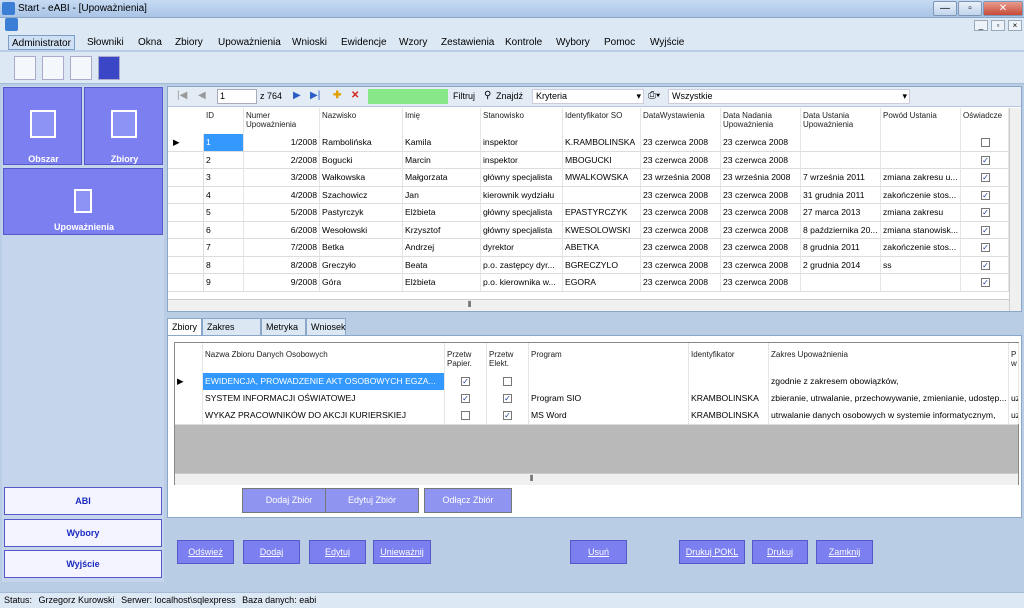  I want to click on delete-button: Usuń, so click(598, 552).